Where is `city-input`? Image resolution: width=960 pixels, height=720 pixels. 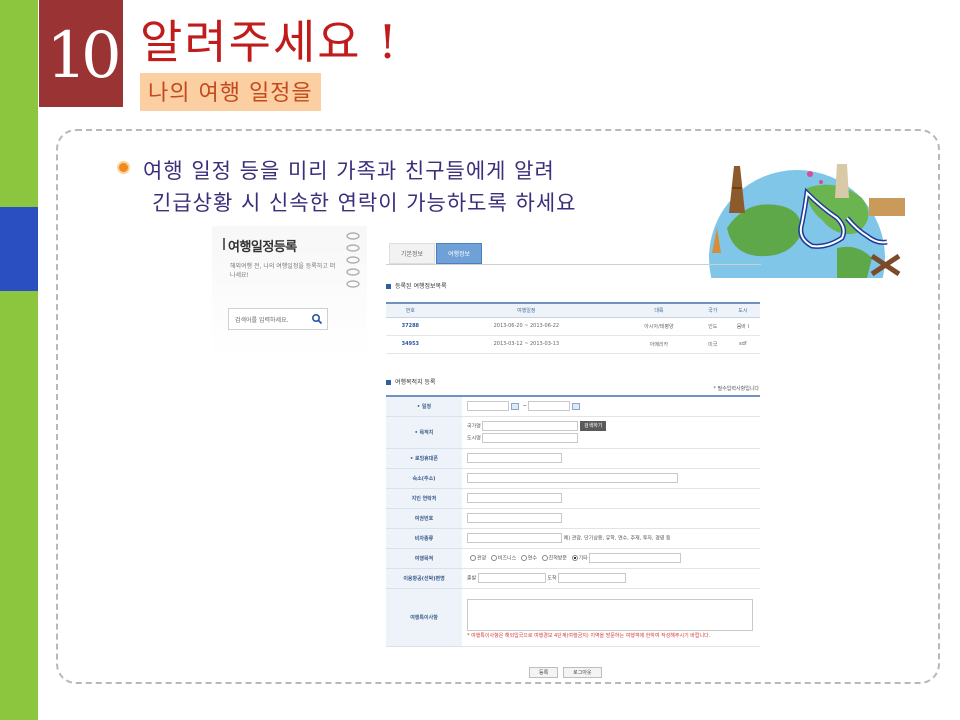 city-input is located at coordinates (530, 438).